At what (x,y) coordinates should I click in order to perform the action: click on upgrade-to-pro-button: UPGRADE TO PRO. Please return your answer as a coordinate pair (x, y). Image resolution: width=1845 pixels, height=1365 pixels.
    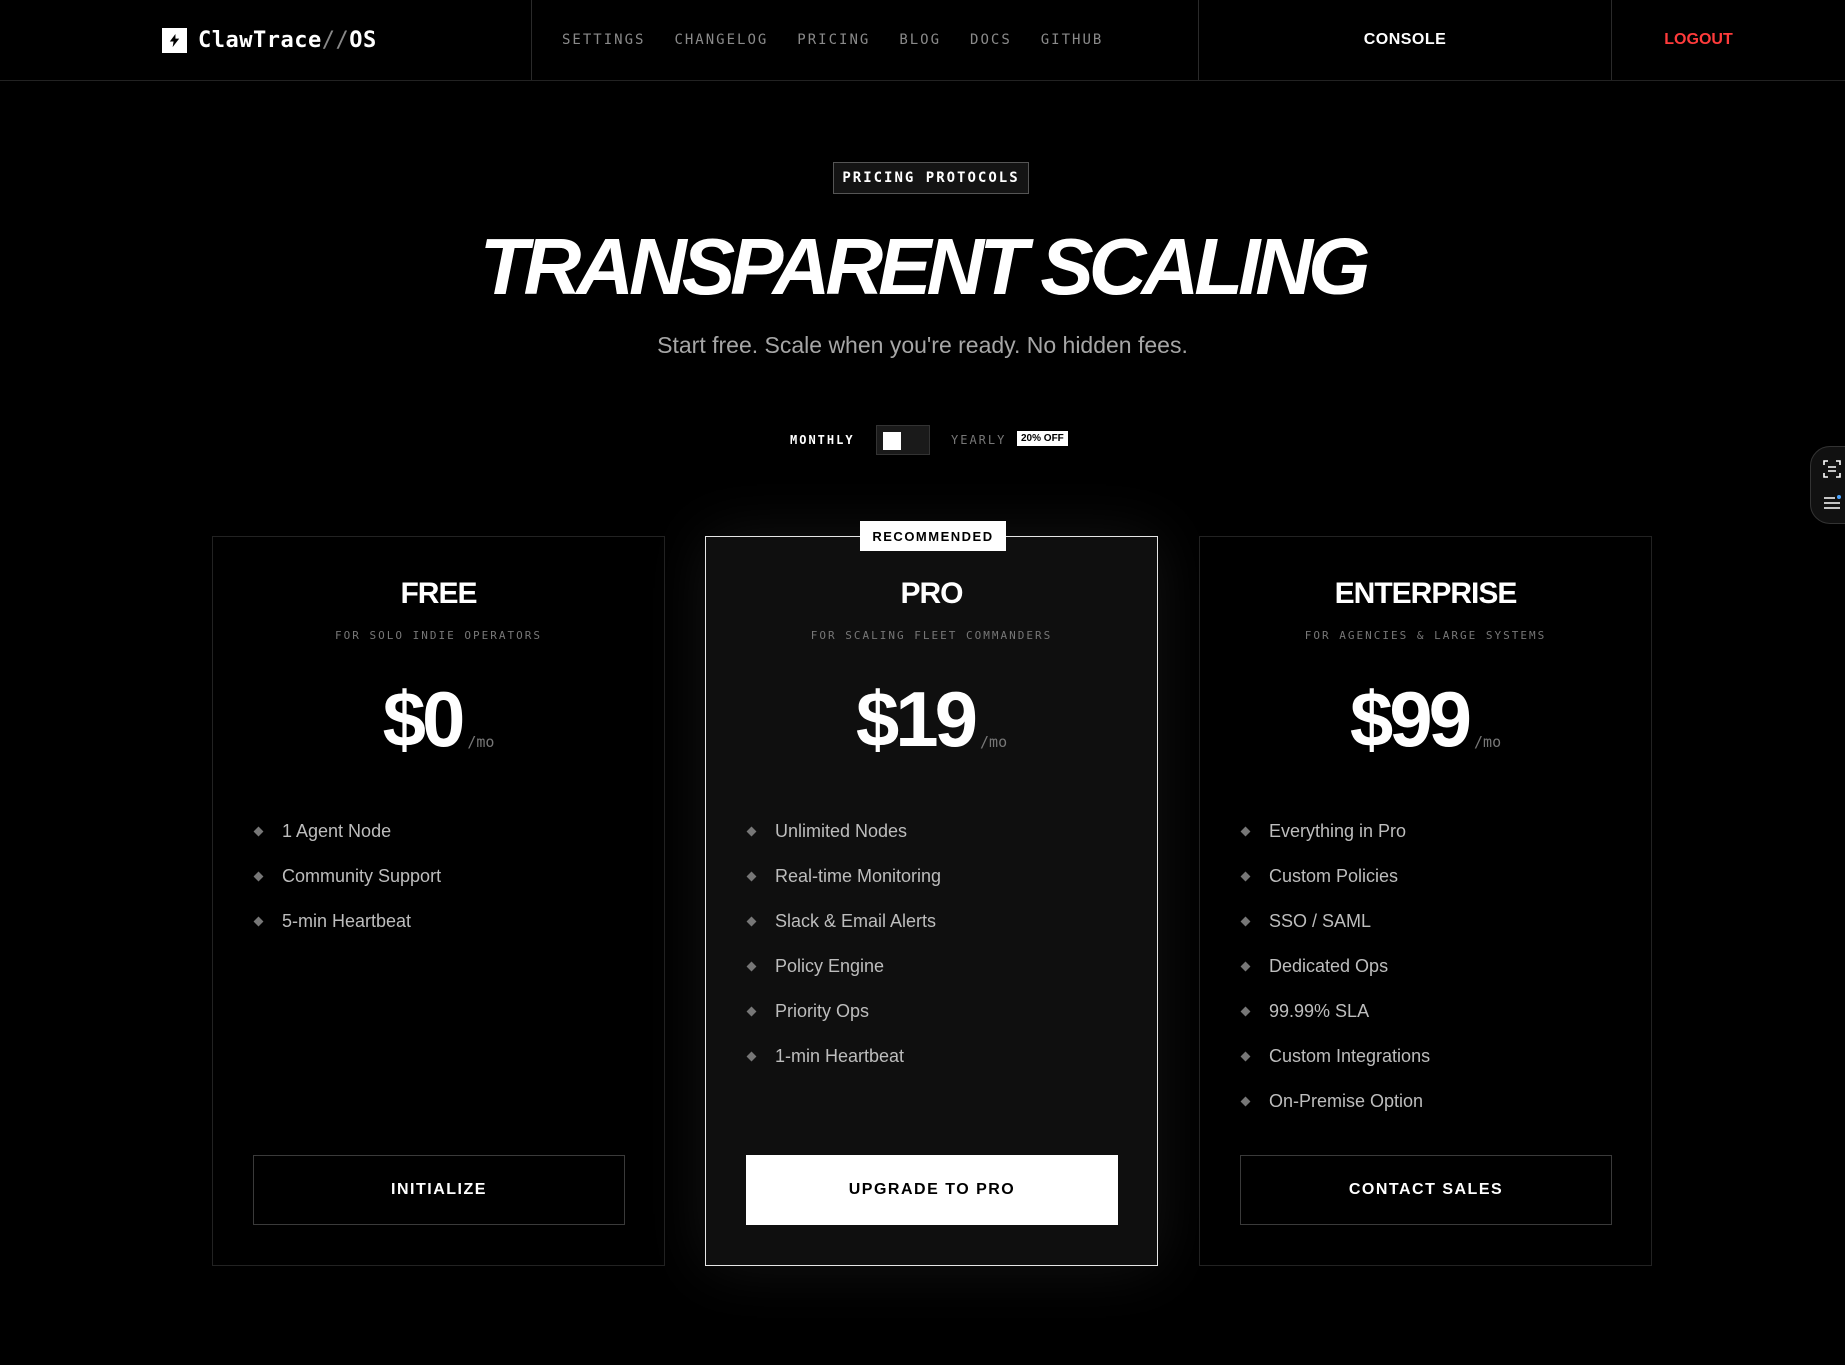
    Looking at the image, I should click on (932, 1190).